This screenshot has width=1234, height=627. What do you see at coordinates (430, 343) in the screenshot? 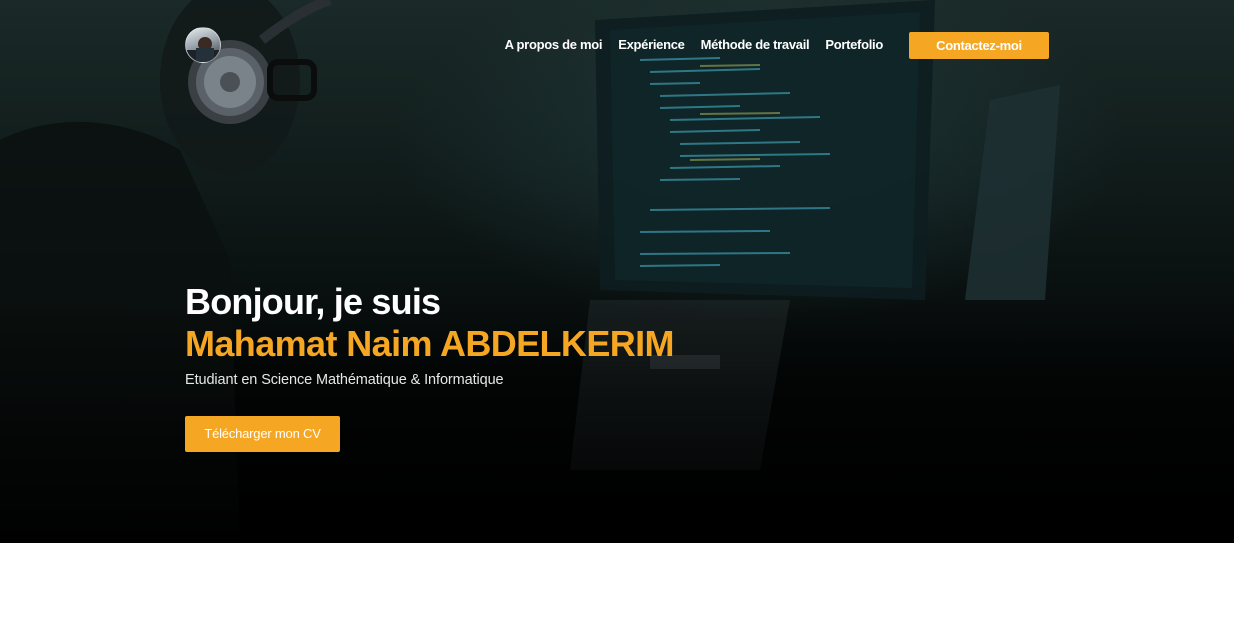
I see `hero-name: Mahamat Naim ABDELKERIM` at bounding box center [430, 343].